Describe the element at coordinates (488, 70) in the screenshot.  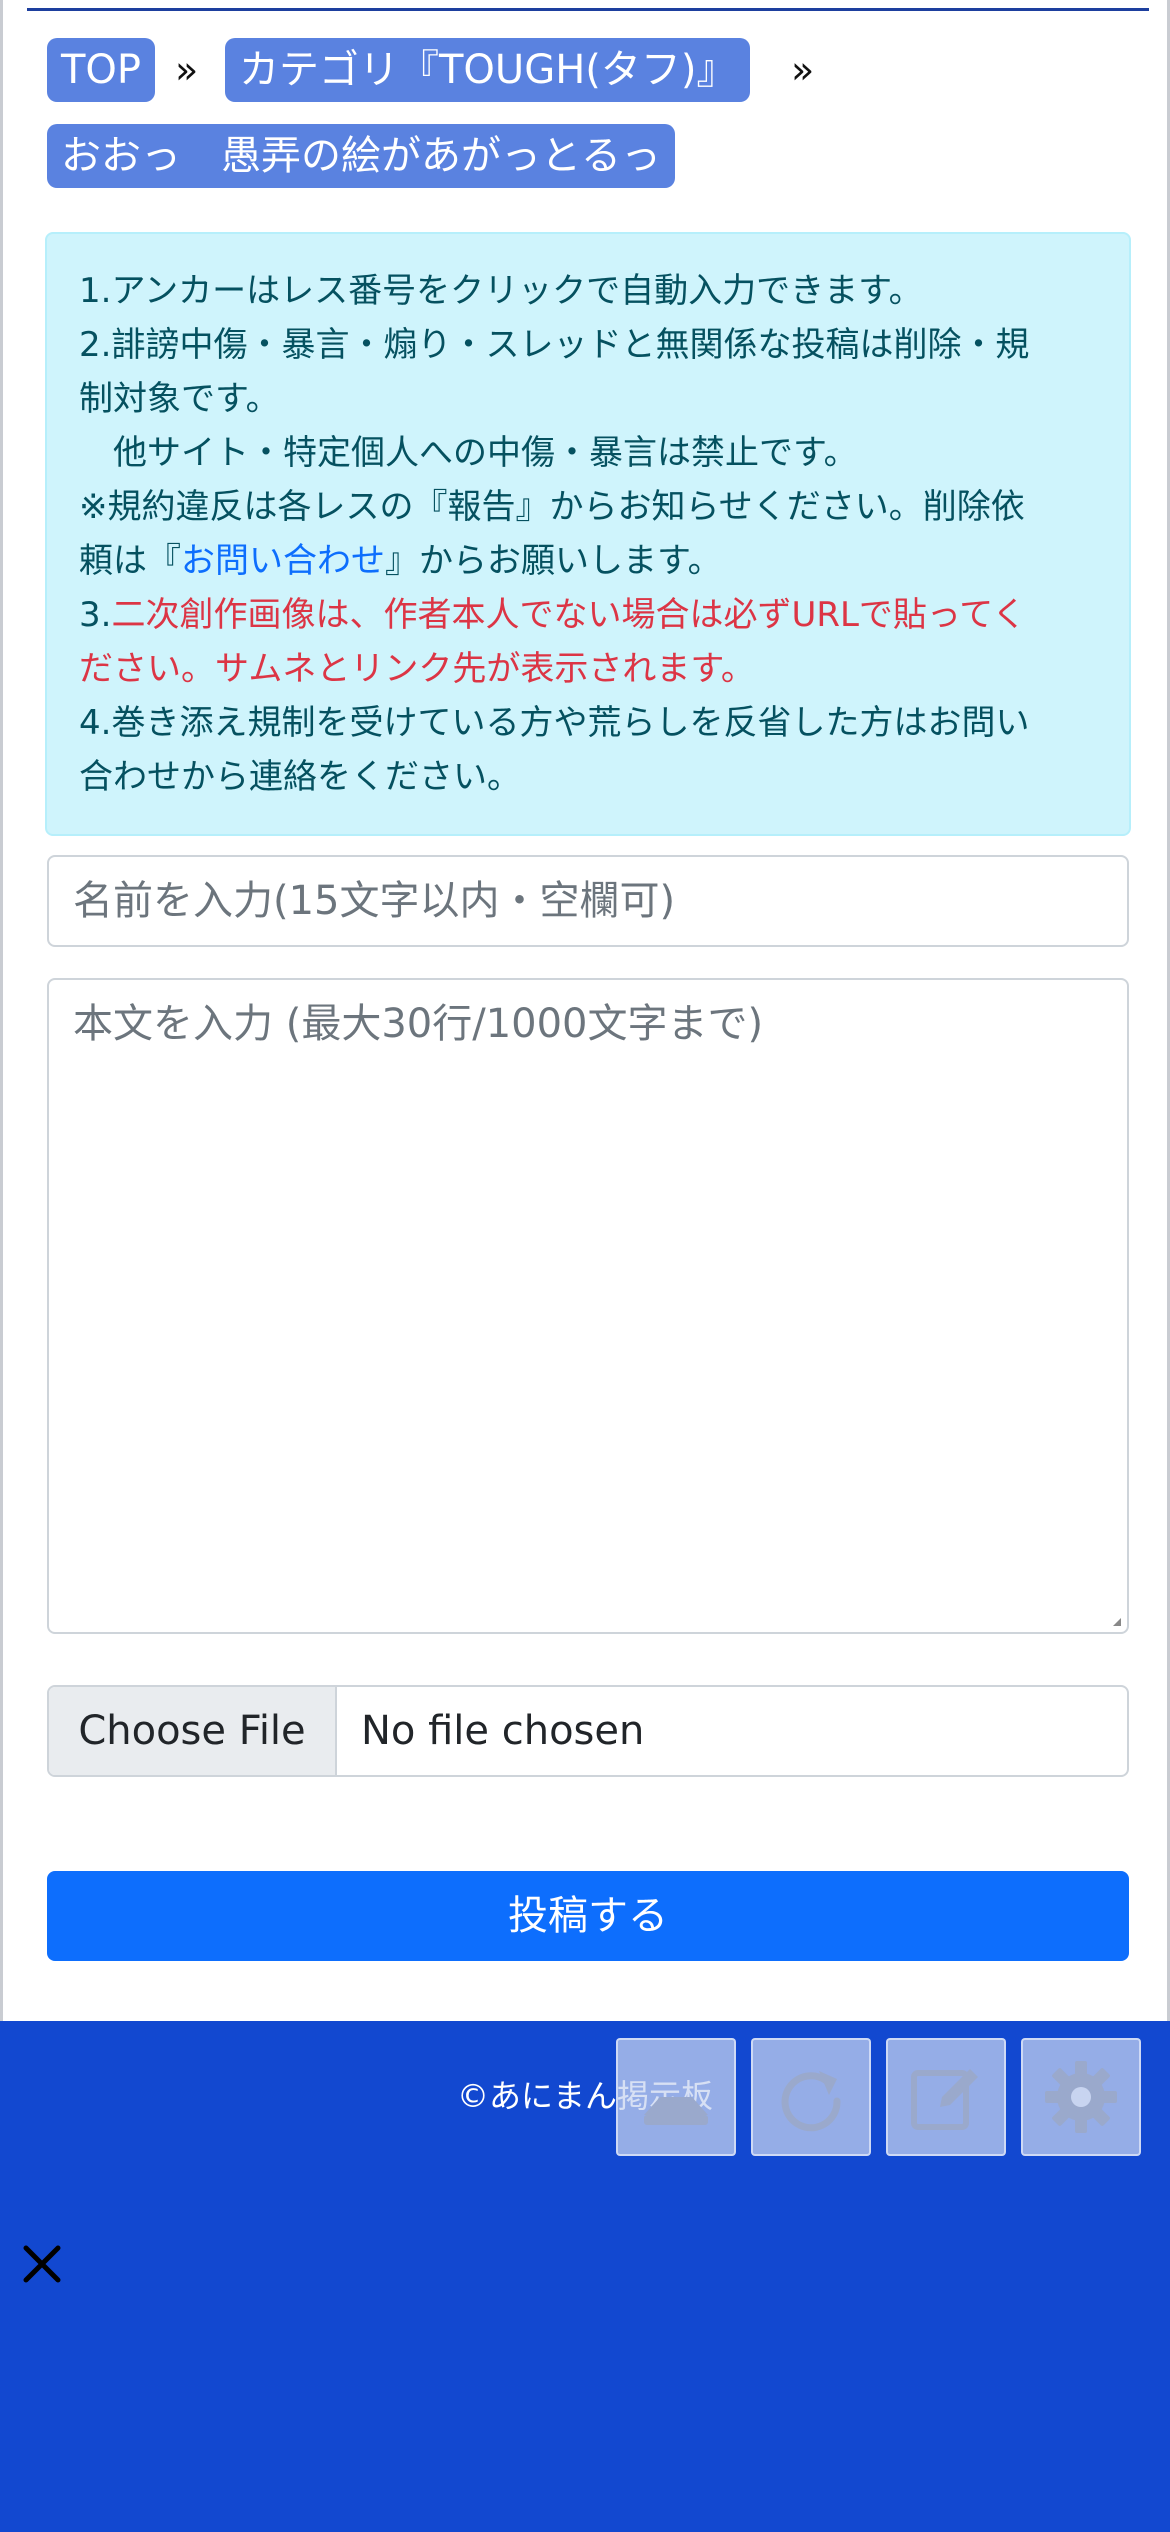
I see `breadcrumb-category-link: カテゴリ『TOUGH(タフ)』` at that location.